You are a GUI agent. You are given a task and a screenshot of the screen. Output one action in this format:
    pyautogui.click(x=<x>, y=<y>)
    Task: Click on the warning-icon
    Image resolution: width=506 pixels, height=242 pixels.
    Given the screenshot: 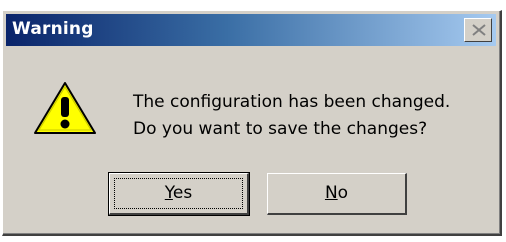 What is the action you would take?
    pyautogui.click(x=65, y=110)
    